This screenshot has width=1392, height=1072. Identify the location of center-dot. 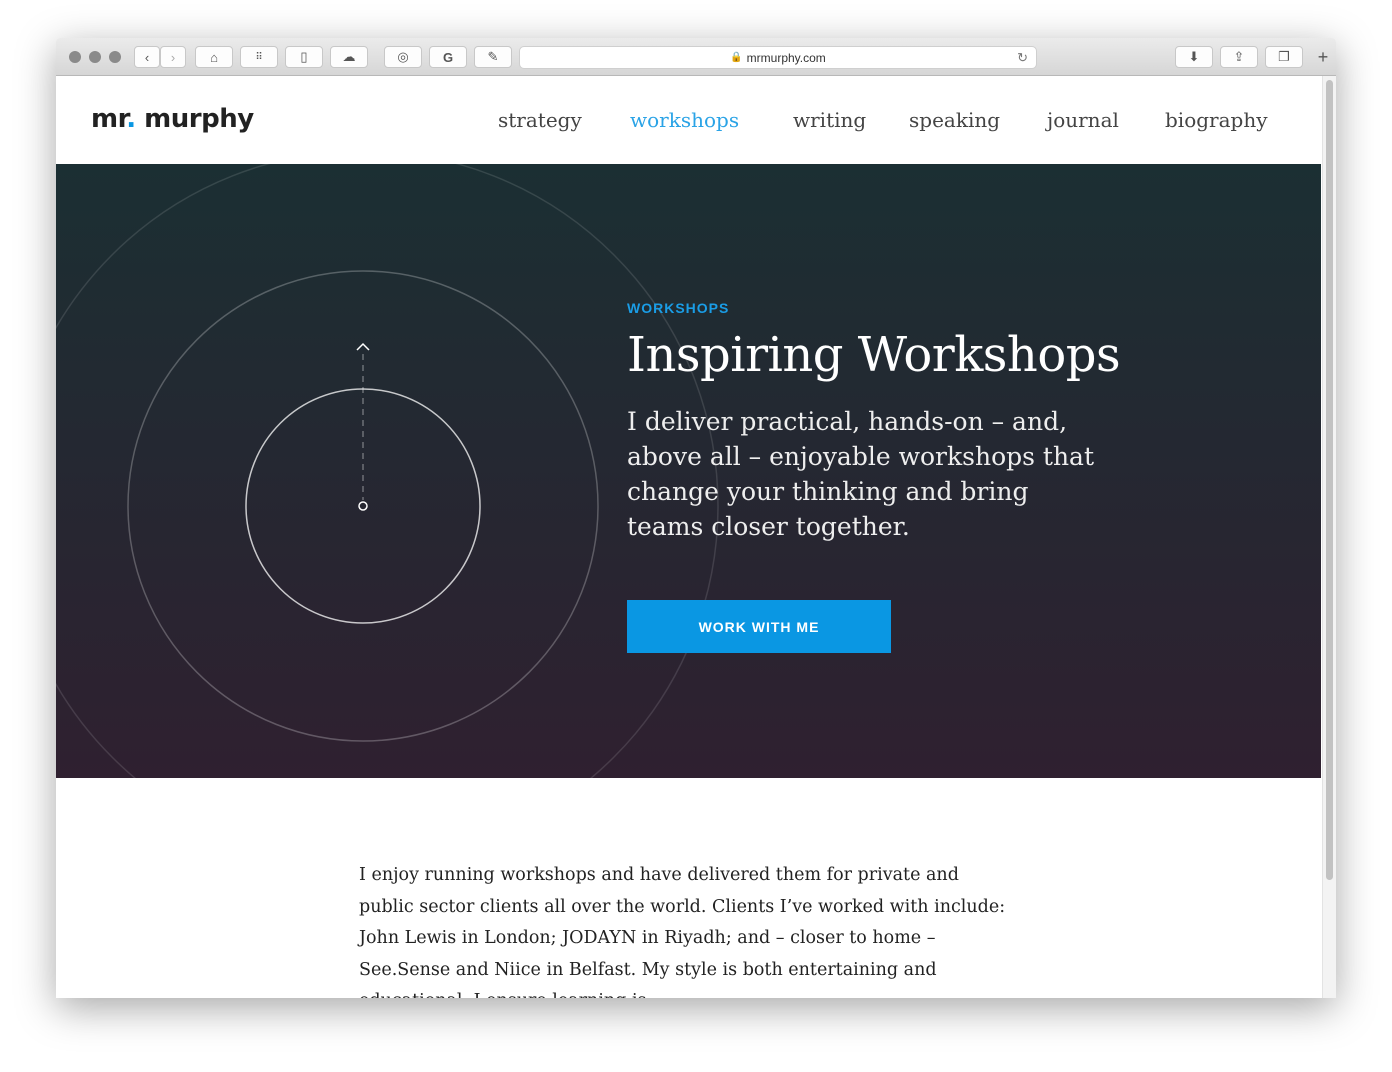
(363, 506).